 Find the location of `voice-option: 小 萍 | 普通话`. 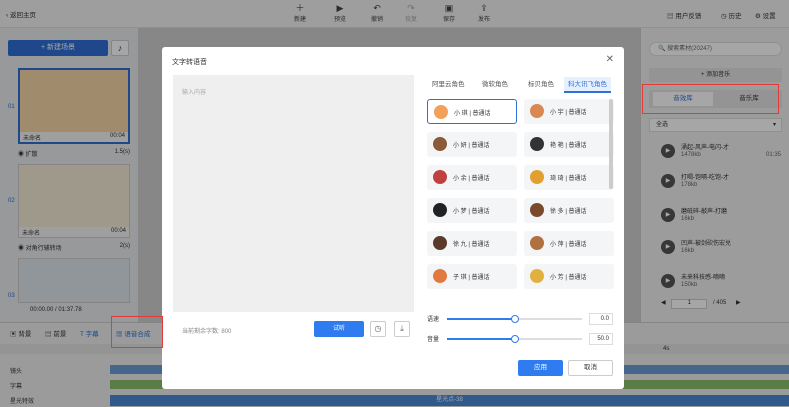

voice-option: 小 萍 | 普通话 is located at coordinates (569, 243).